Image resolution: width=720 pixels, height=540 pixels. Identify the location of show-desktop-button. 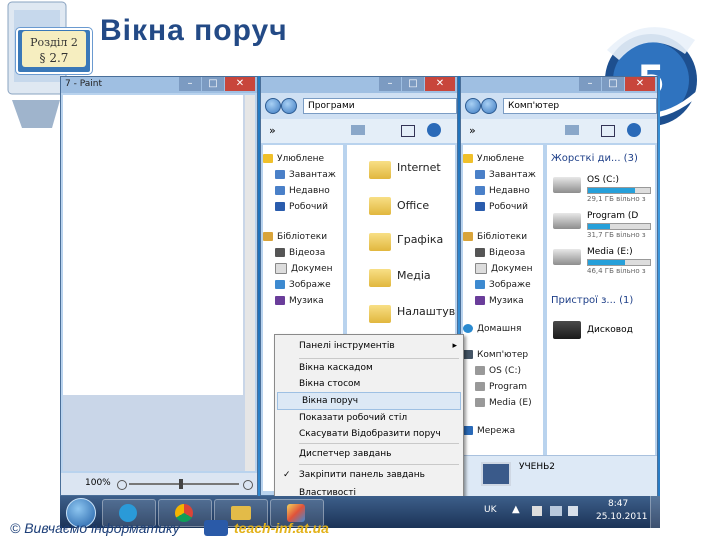
(655, 512).